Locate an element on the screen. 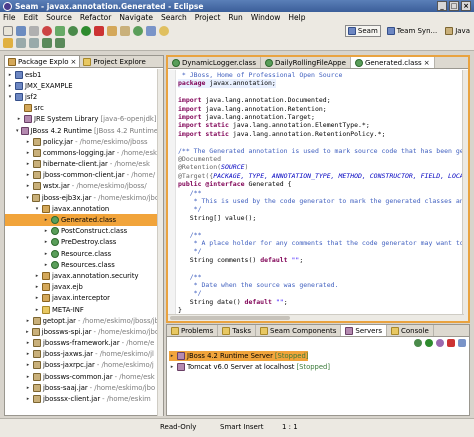  editor-tab-generated-class: Generated.class × is located at coordinates (392, 62).